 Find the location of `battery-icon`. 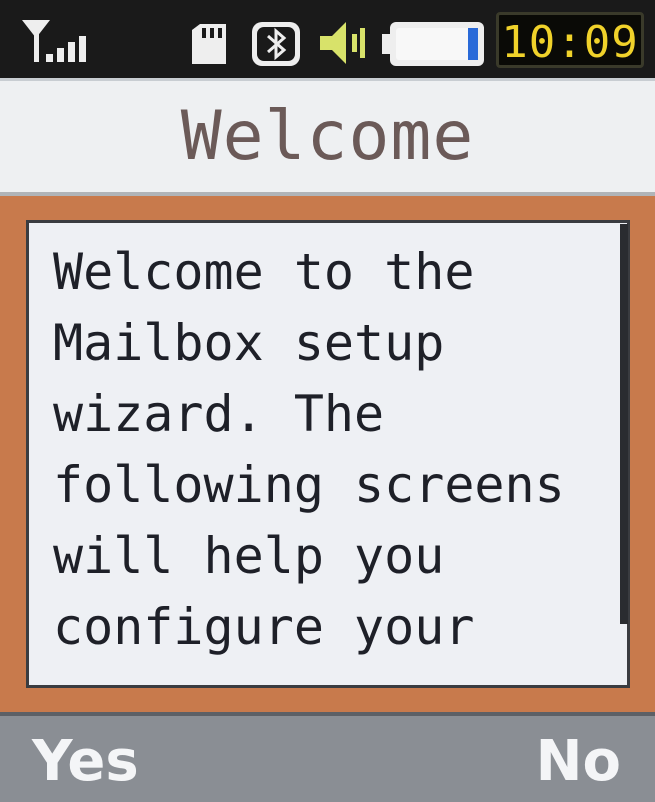

battery-icon is located at coordinates (433, 44).